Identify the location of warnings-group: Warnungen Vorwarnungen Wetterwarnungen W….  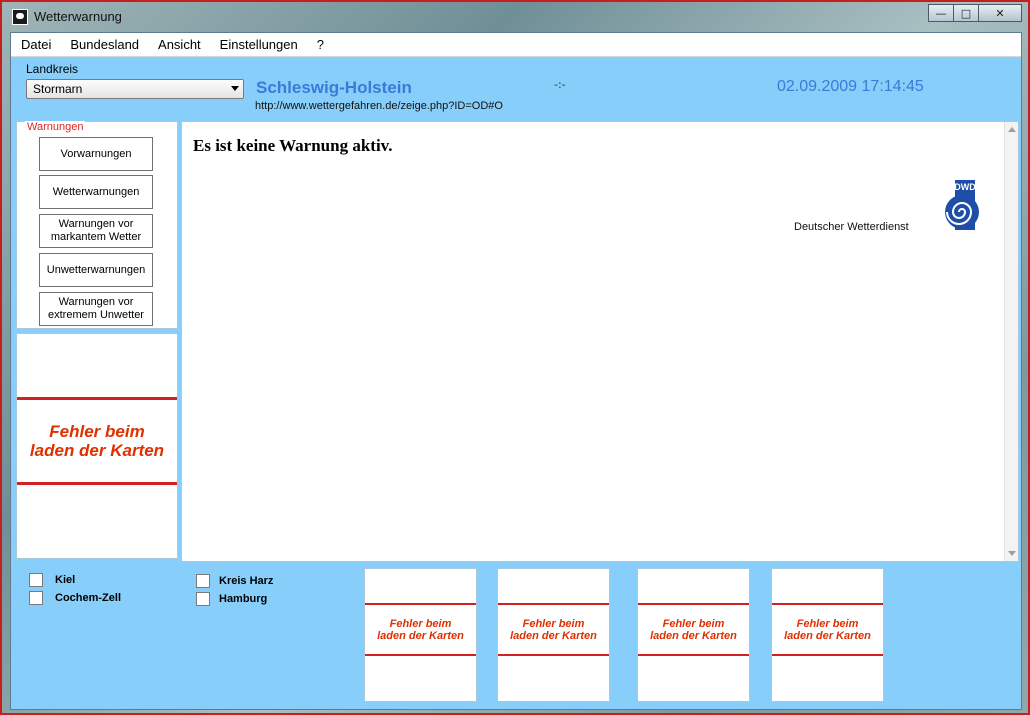
(97, 225).